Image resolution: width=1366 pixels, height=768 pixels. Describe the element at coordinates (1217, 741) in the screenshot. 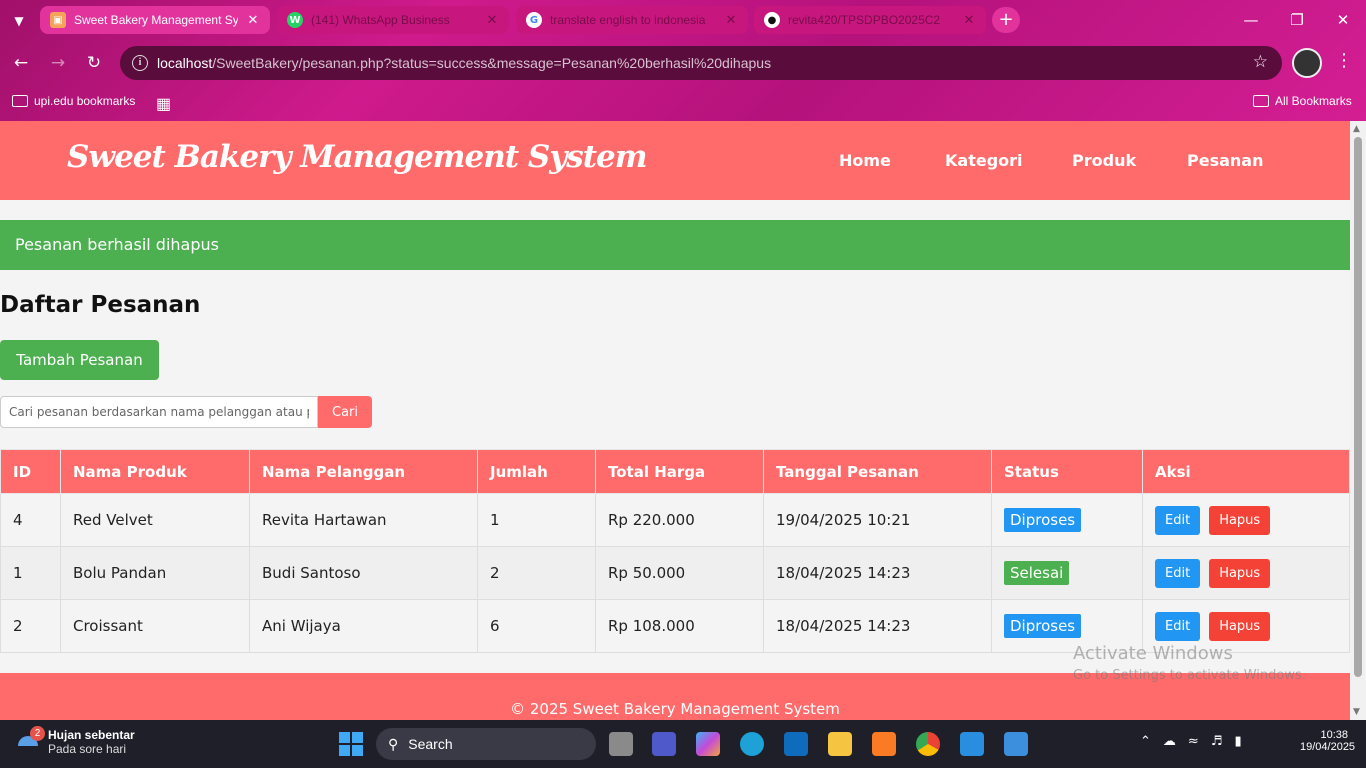

I see `volume-icon: ♬` at that location.